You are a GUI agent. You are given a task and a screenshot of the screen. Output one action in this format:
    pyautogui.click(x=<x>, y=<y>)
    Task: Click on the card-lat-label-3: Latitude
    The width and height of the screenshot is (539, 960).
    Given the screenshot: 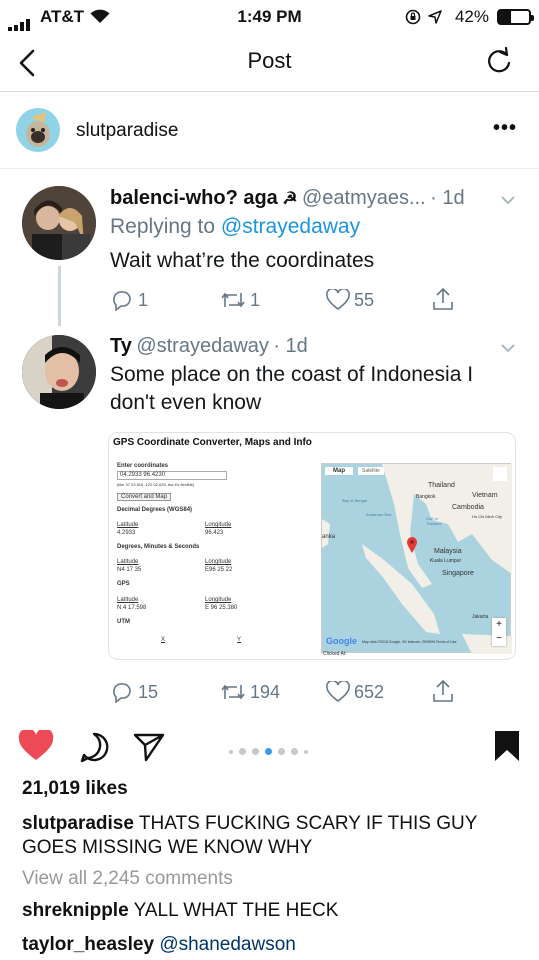 What is the action you would take?
    pyautogui.click(x=128, y=600)
    